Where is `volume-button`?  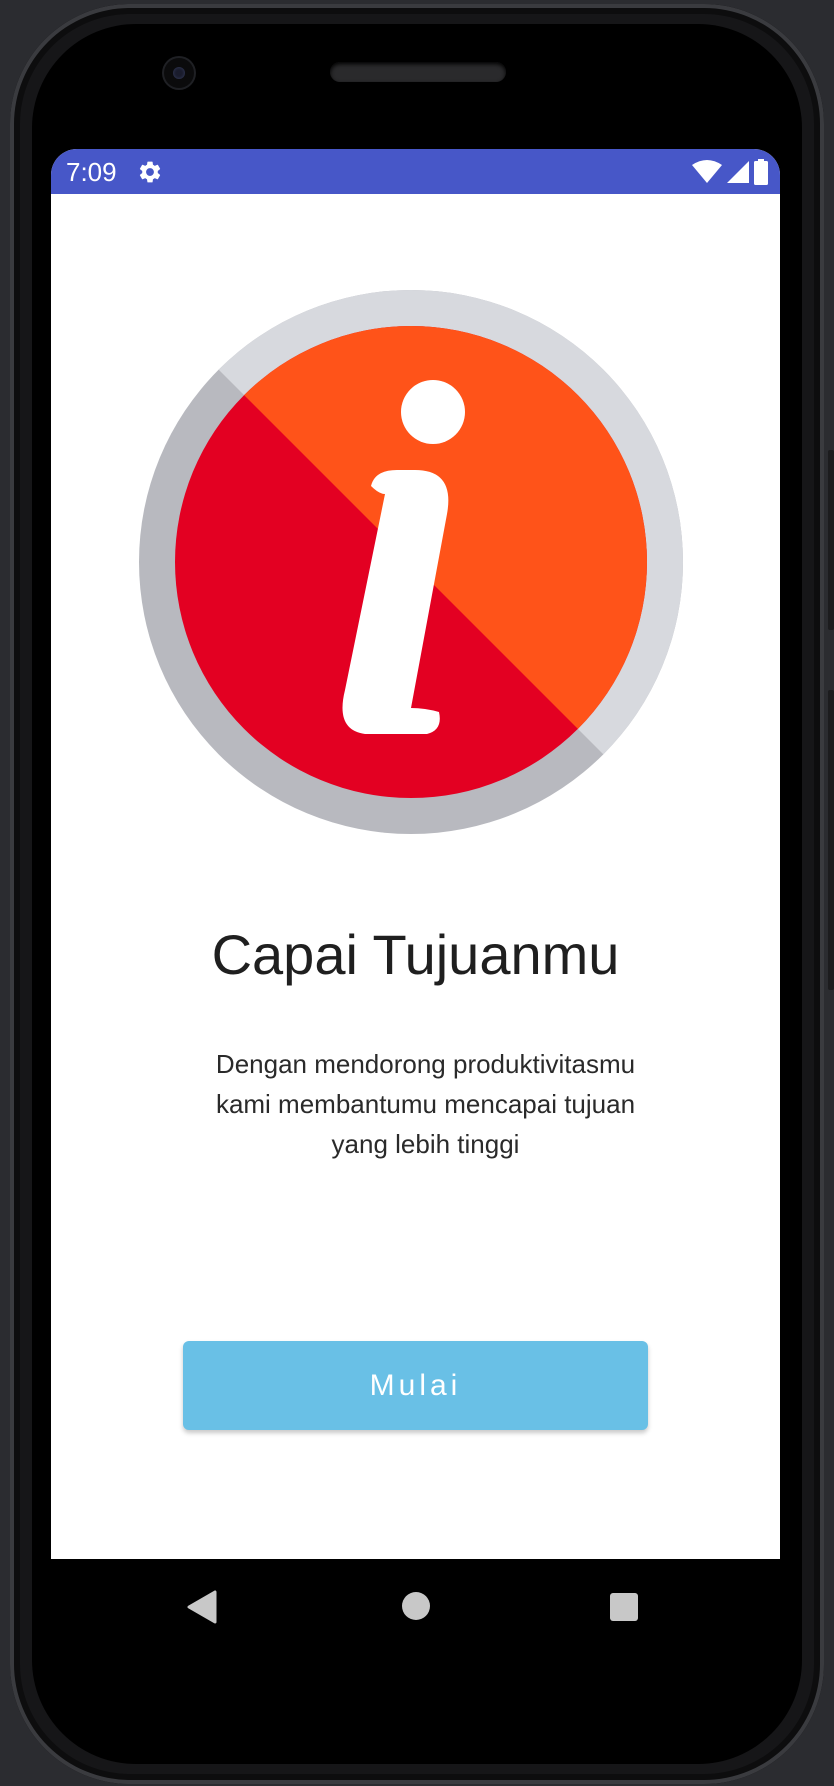 volume-button is located at coordinates (831, 840).